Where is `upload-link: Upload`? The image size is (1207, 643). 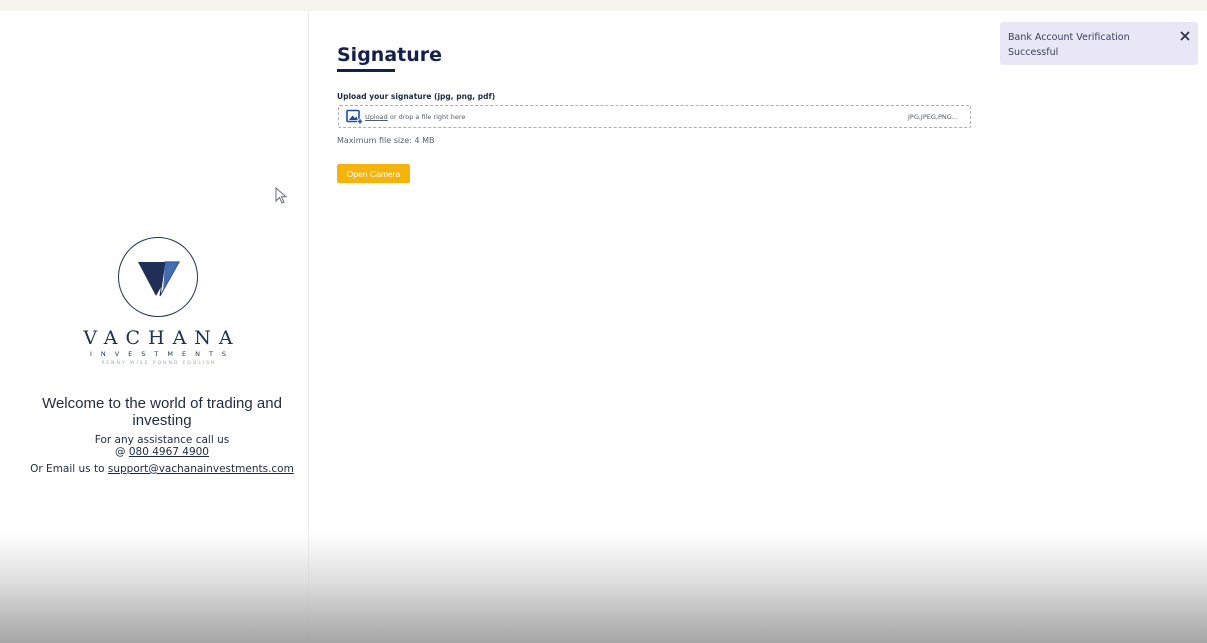
upload-link: Upload is located at coordinates (376, 117).